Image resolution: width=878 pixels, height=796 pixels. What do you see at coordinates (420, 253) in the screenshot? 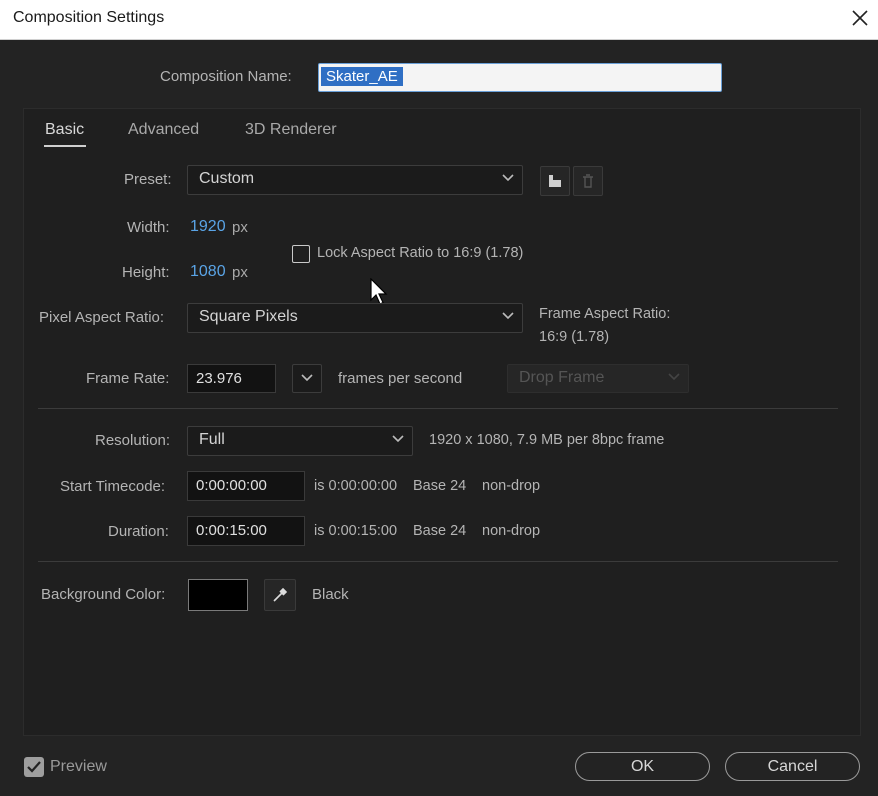
I see `lock-aspect-label: Lock Aspect Ratio to 16:9 (1.78)` at bounding box center [420, 253].